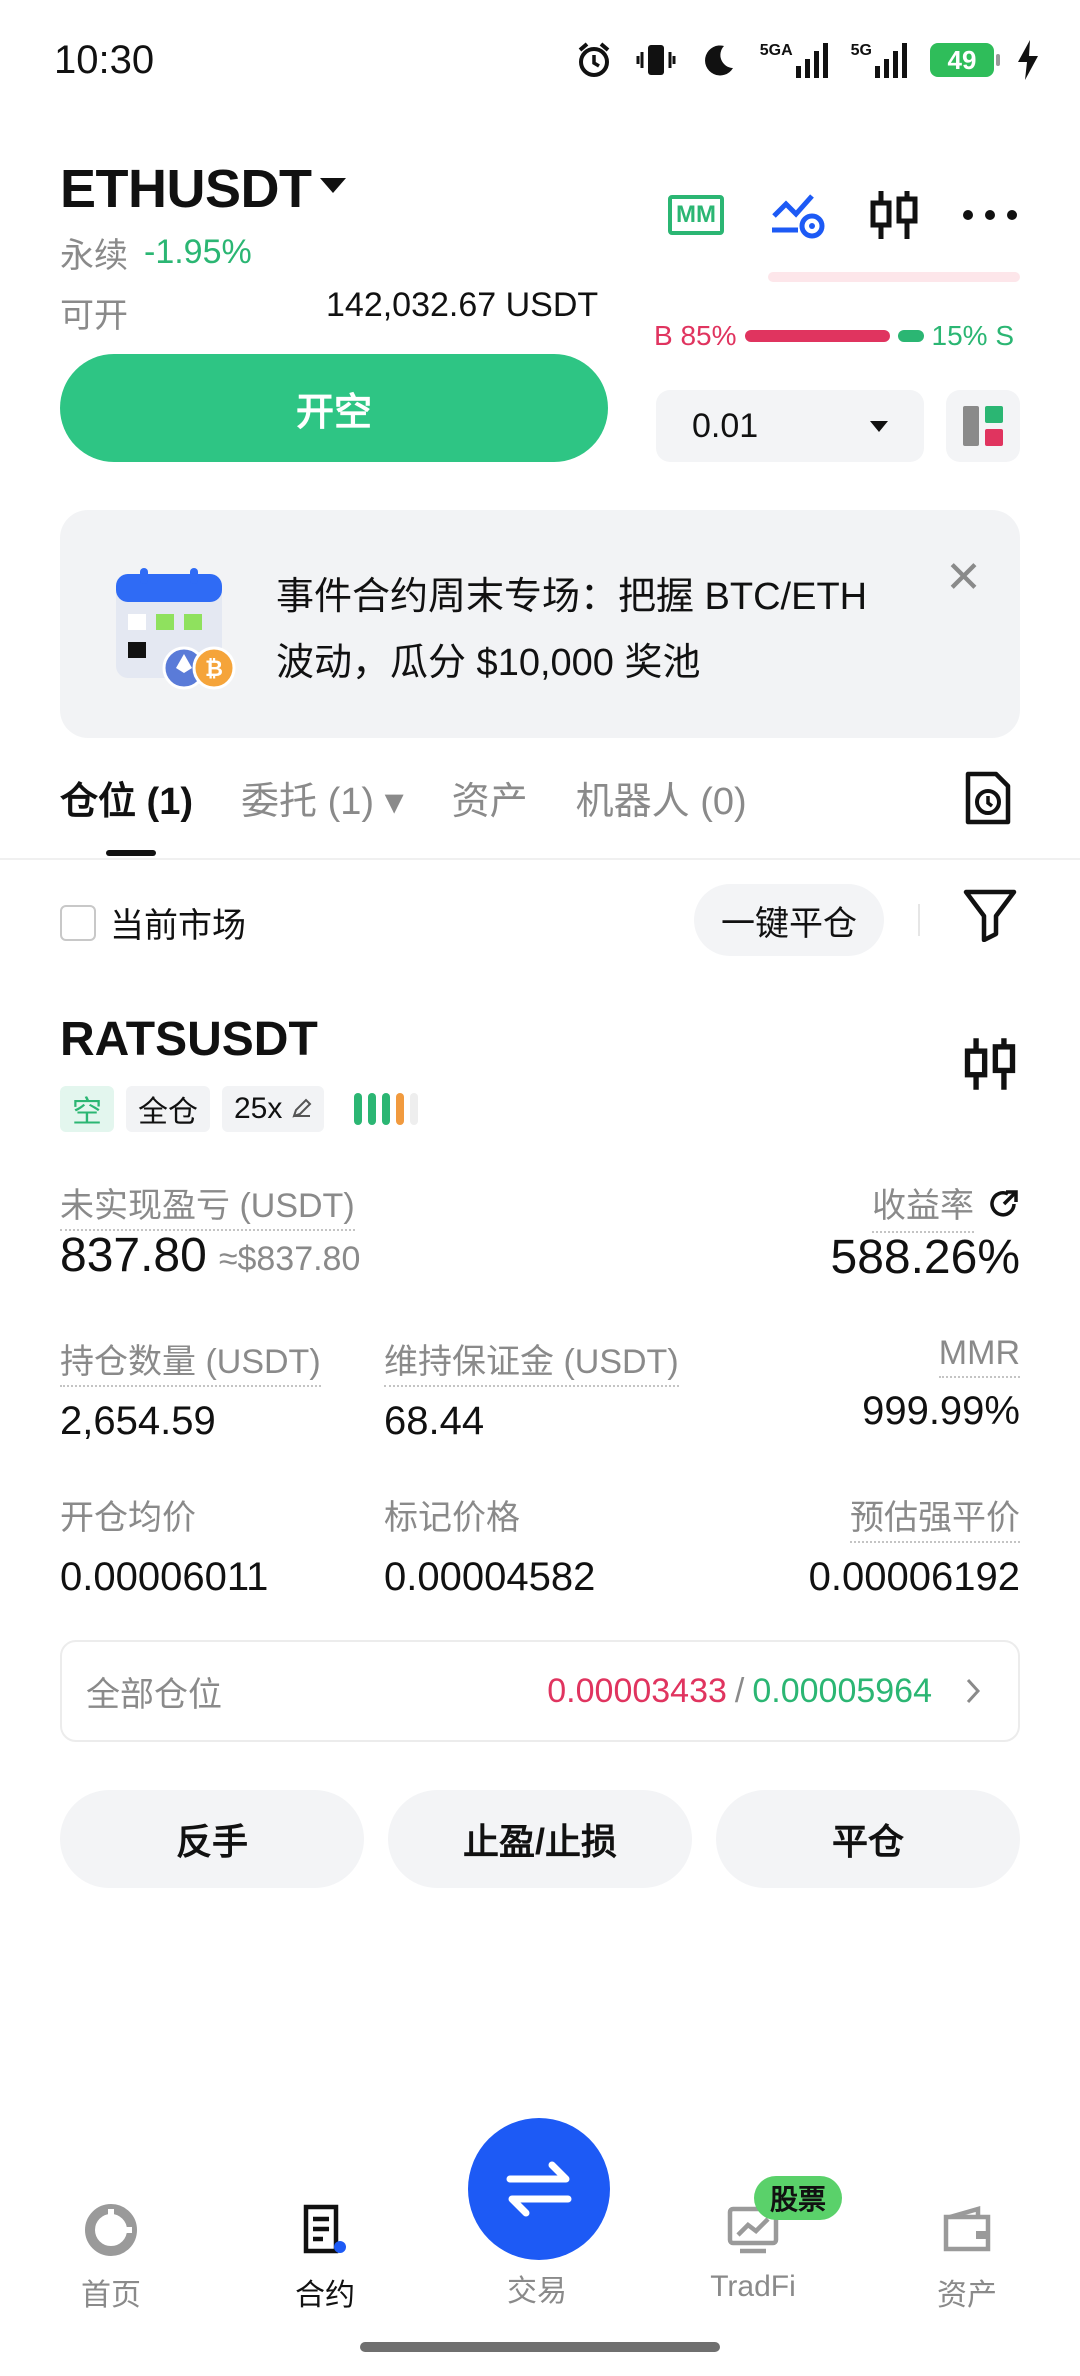  Describe the element at coordinates (988, 798) in the screenshot. I see `history-icon` at that location.